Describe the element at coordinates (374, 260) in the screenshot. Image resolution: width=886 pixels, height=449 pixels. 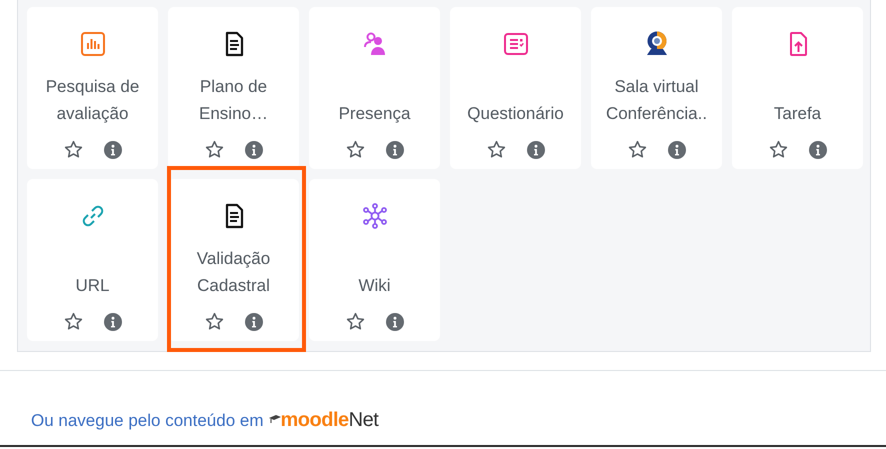
I see `activity-card: Wiki` at that location.